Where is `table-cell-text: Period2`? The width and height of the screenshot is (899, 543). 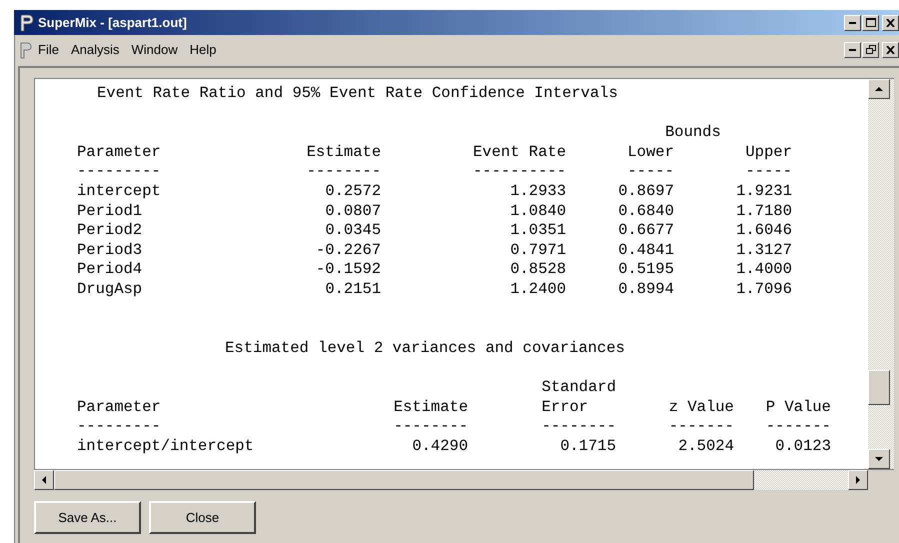
table-cell-text: Period2 is located at coordinates (110, 231).